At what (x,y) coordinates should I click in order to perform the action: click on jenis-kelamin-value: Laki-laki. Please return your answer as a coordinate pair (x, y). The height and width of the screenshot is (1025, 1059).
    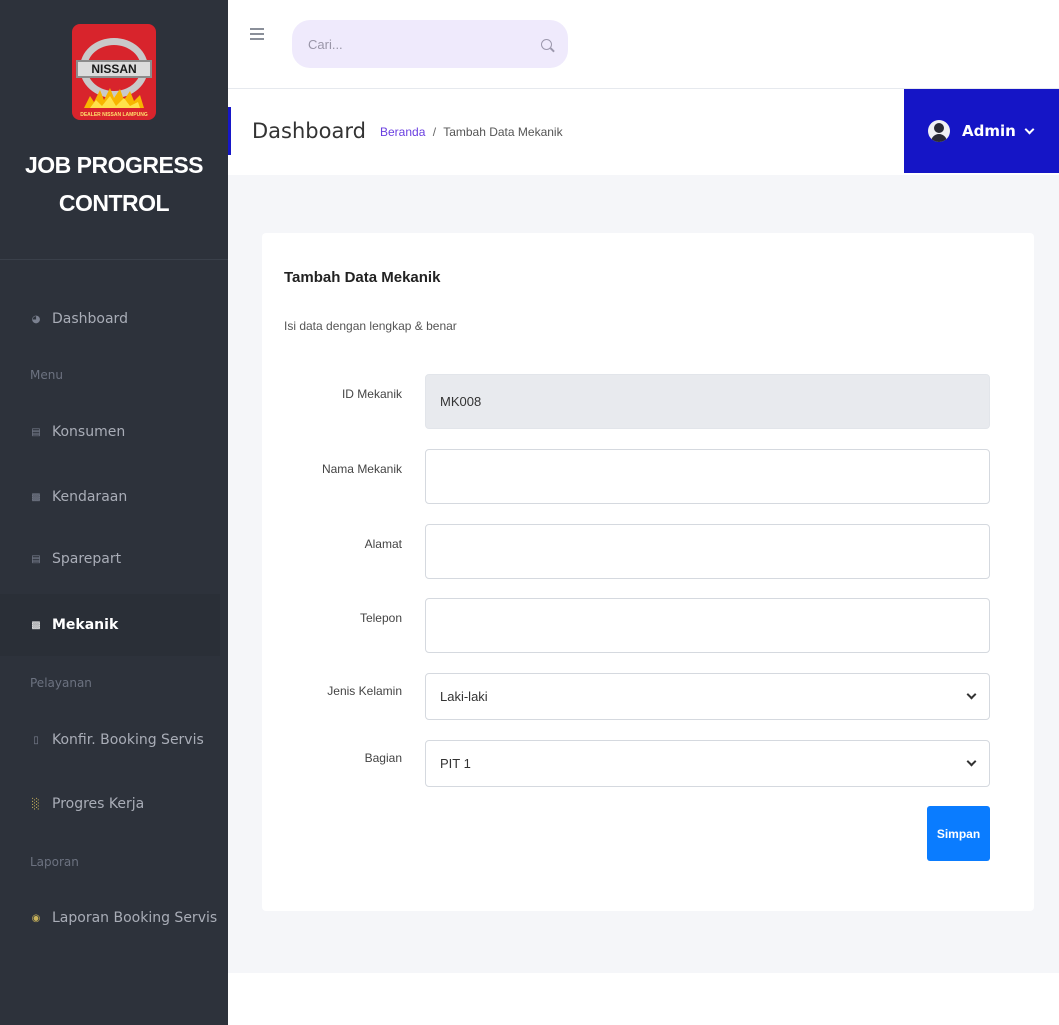
    Looking at the image, I should click on (464, 696).